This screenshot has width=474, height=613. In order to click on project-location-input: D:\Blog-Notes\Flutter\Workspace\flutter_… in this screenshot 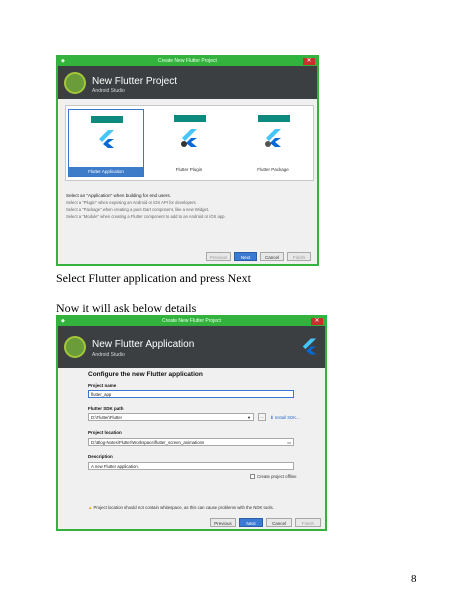, I will do `click(191, 442)`.